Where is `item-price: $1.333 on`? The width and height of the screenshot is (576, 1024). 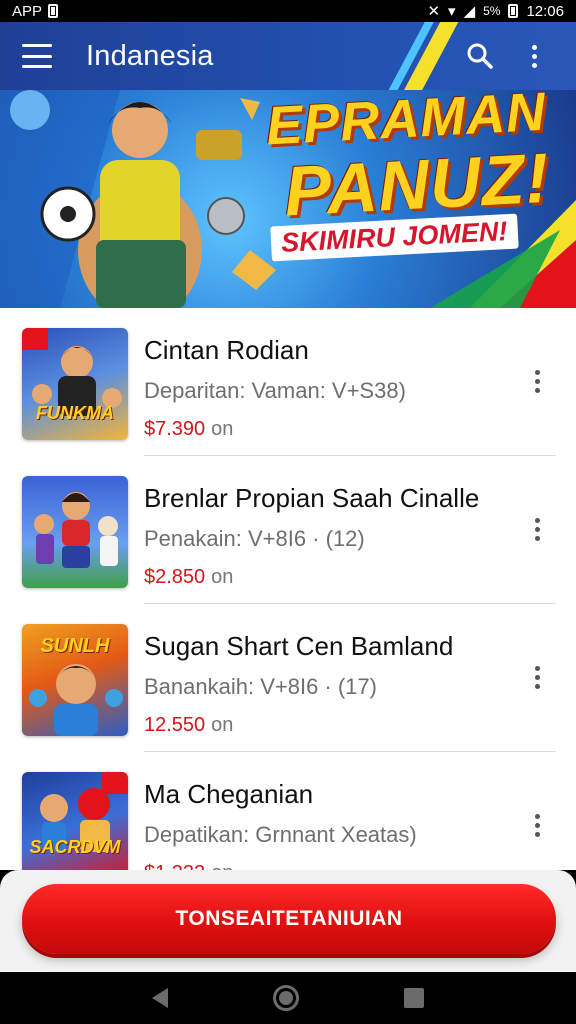 item-price: $1.333 on is located at coordinates (351, 866).